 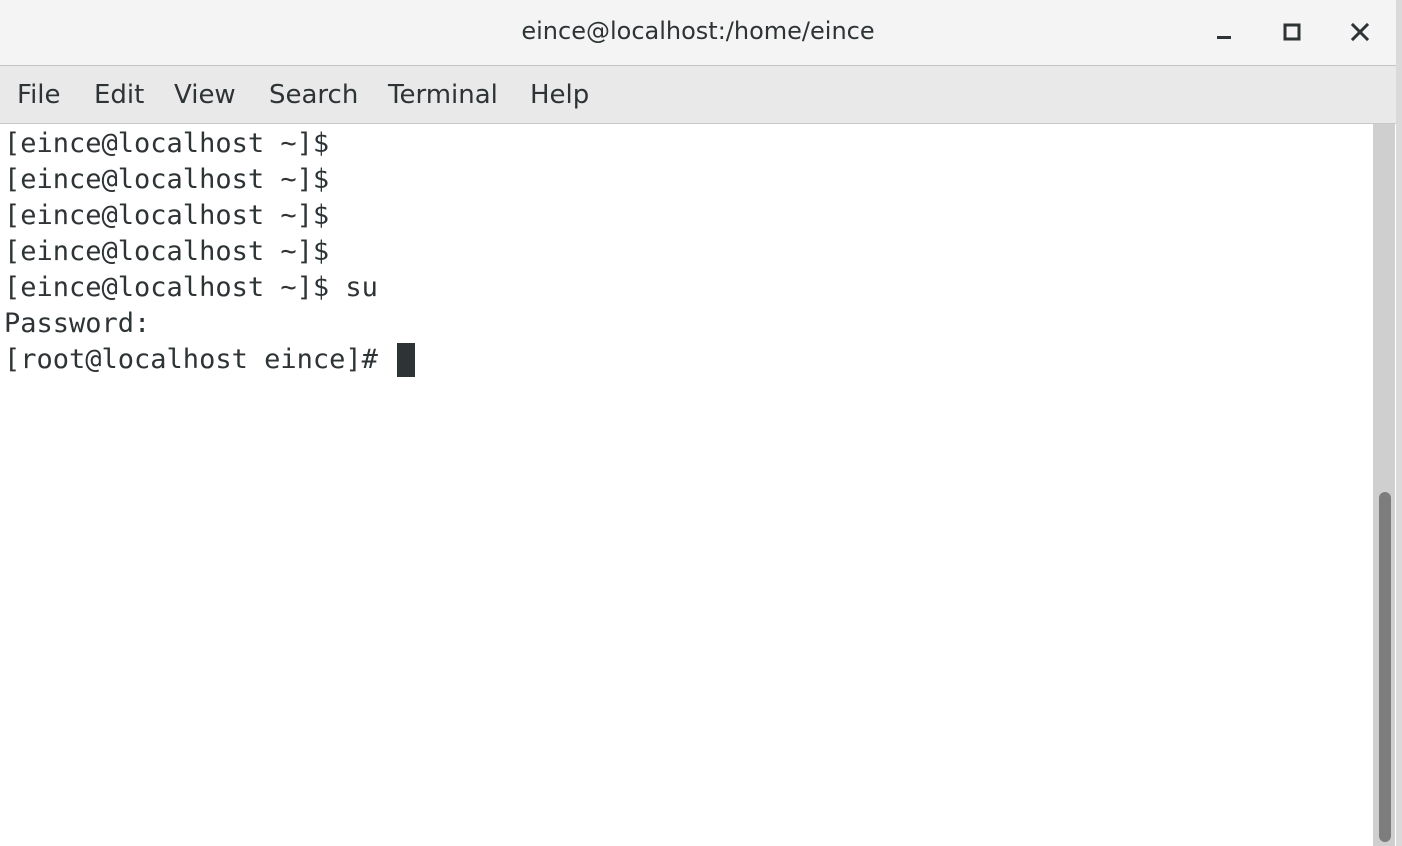 I want to click on vertical-scrollbar, so click(x=1384, y=485).